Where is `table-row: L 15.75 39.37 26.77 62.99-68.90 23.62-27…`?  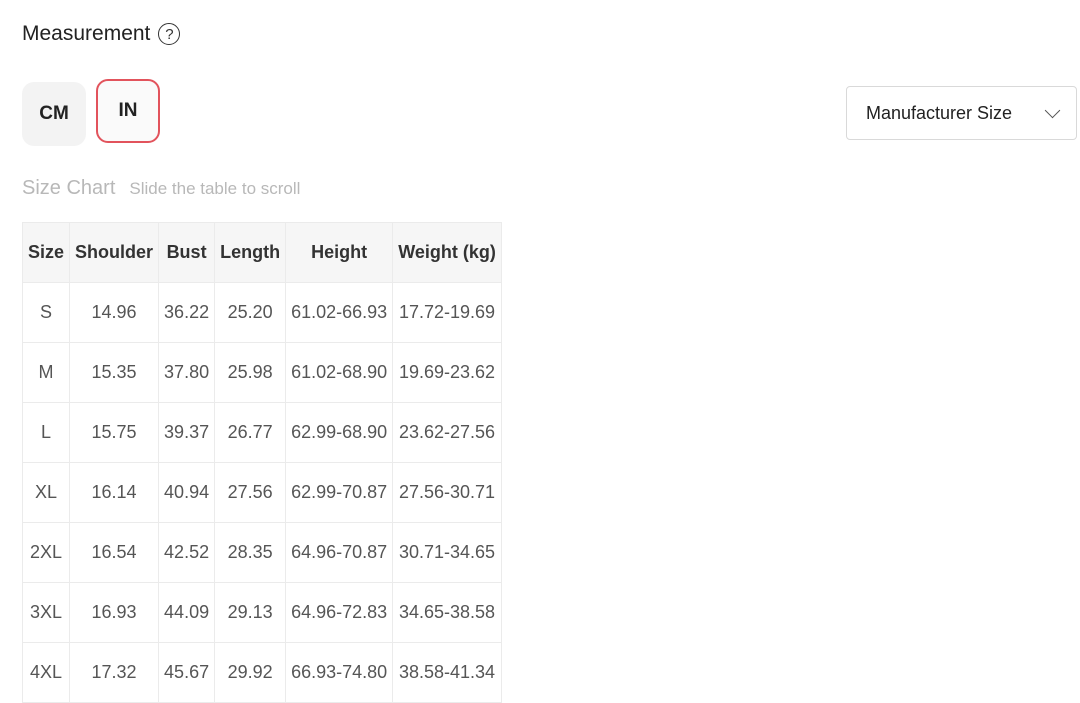 table-row: L 15.75 39.37 26.77 62.99-68.90 23.62-27… is located at coordinates (261, 432).